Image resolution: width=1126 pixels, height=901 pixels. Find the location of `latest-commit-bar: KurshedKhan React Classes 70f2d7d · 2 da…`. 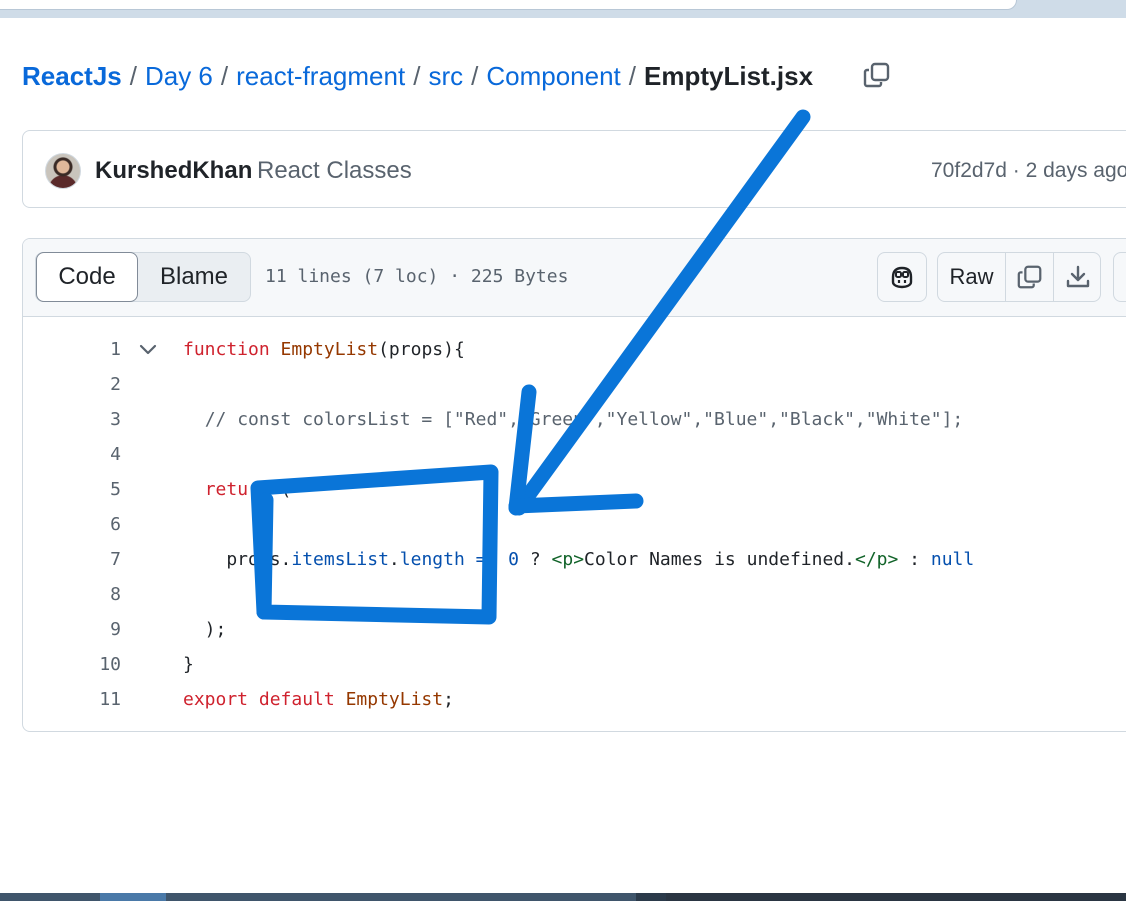

latest-commit-bar: KurshedKhan React Classes 70f2d7d · 2 da… is located at coordinates (574, 169).